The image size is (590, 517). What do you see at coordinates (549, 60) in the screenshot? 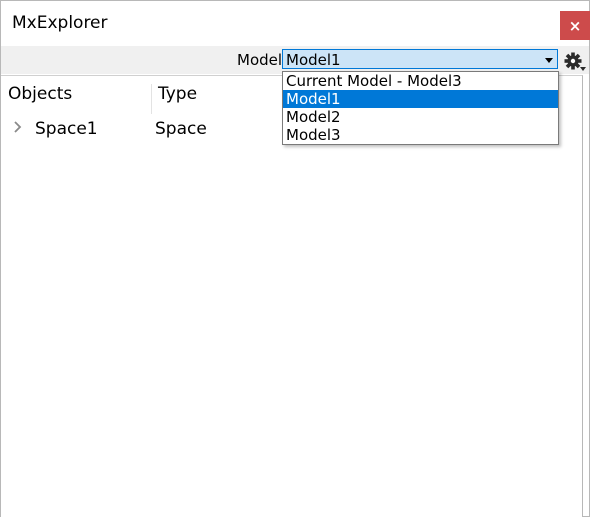
I see `dropdown-arrow-icon` at bounding box center [549, 60].